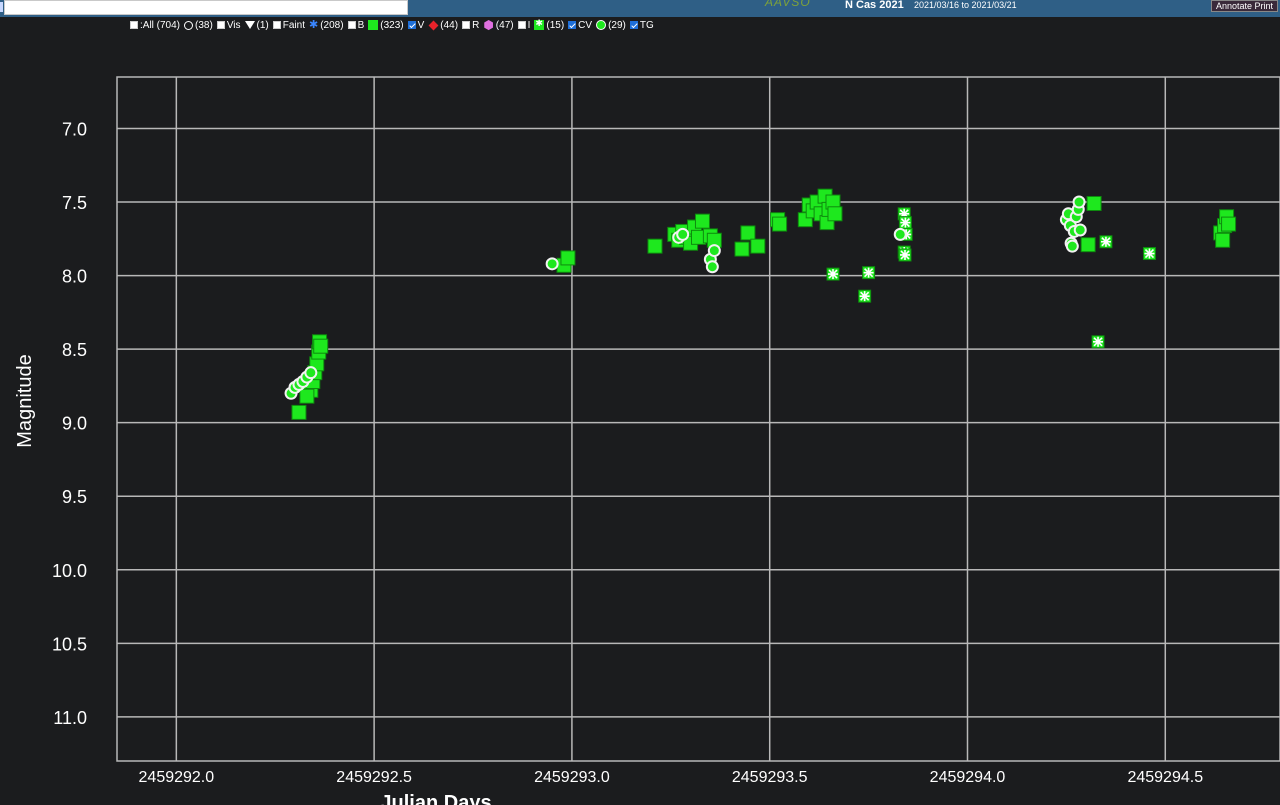  What do you see at coordinates (968, 777) in the screenshot?
I see `x-tick-label: 2459294.0` at bounding box center [968, 777].